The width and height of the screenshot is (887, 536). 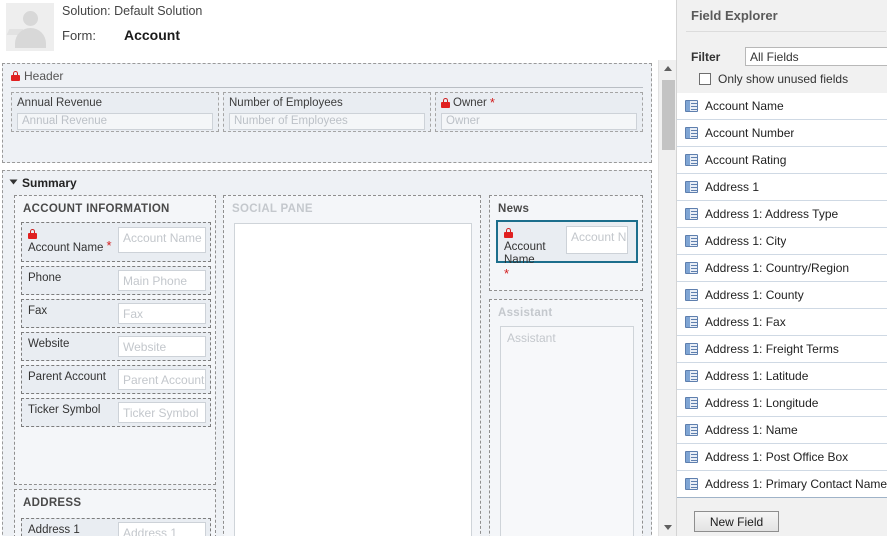 I want to click on field-input: Account Name, so click(x=162, y=240).